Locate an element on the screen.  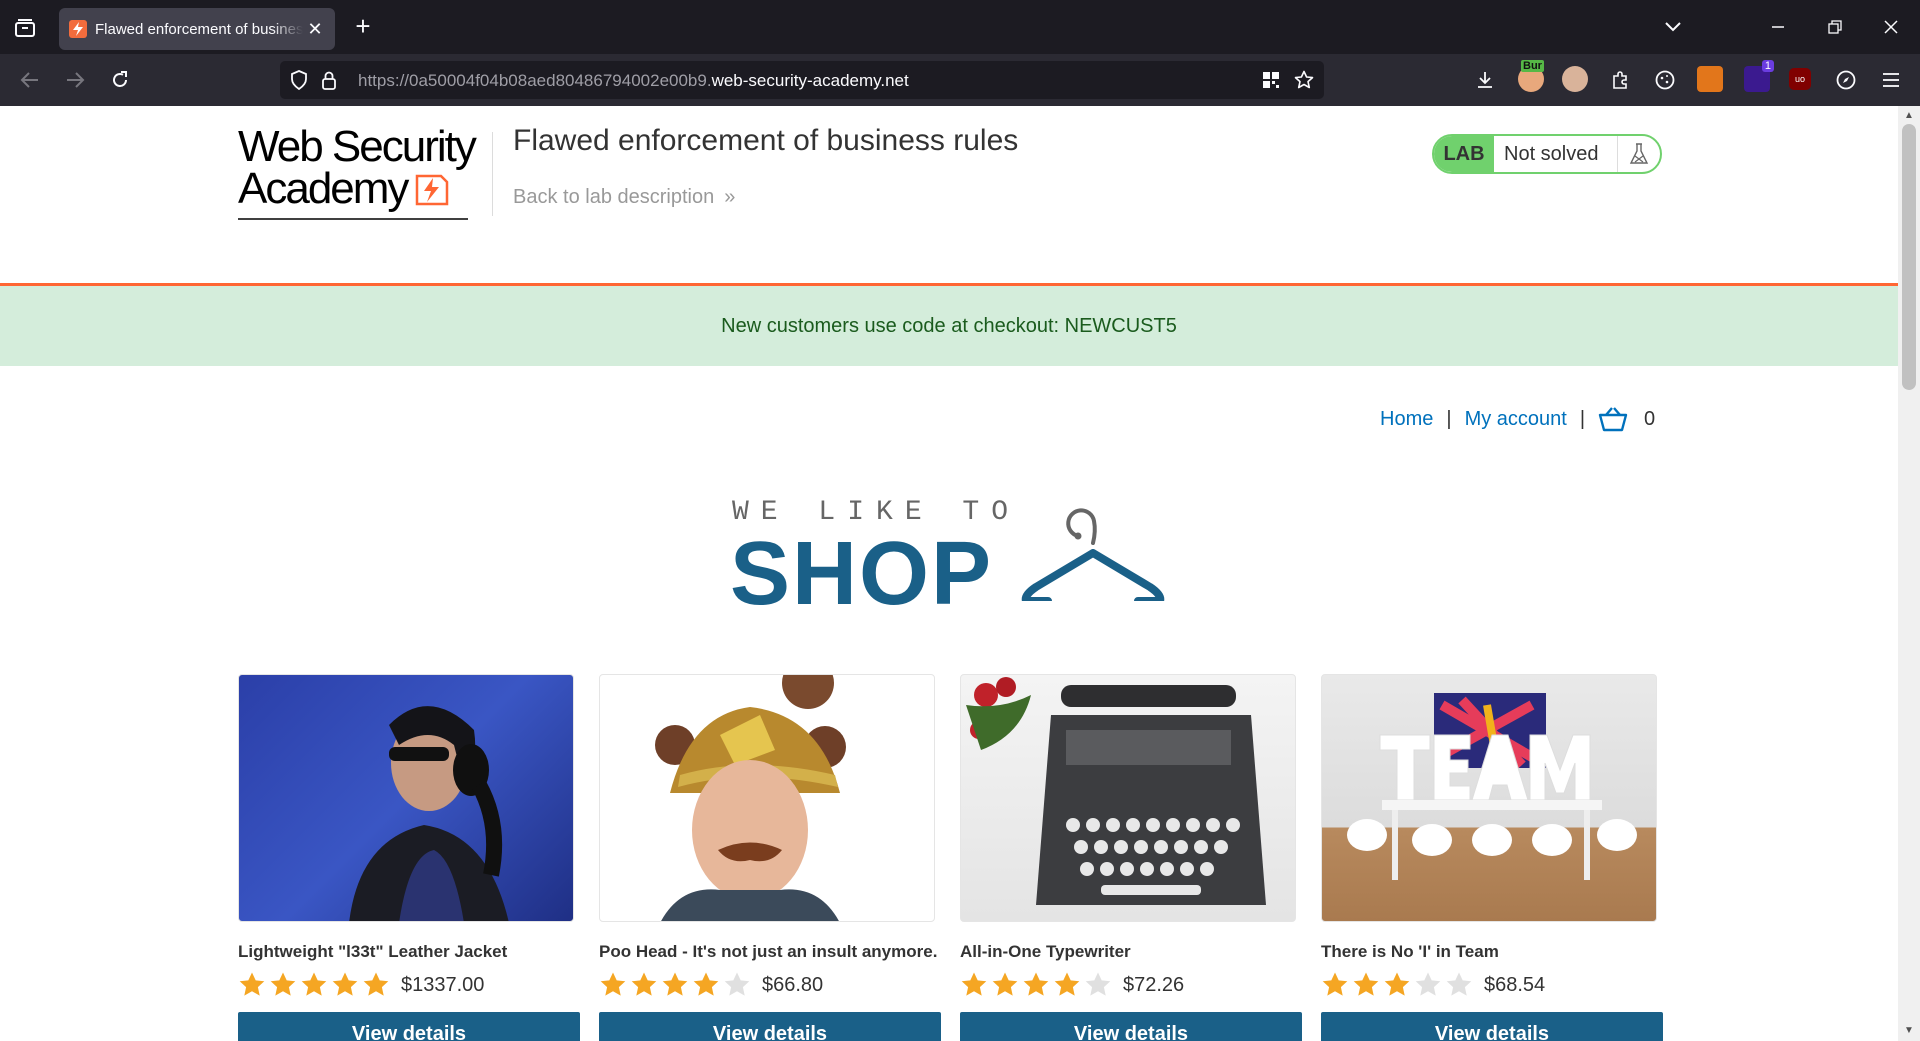
browser-tab-active: Flawed enforcement of business rules ✕ is located at coordinates (197, 29).